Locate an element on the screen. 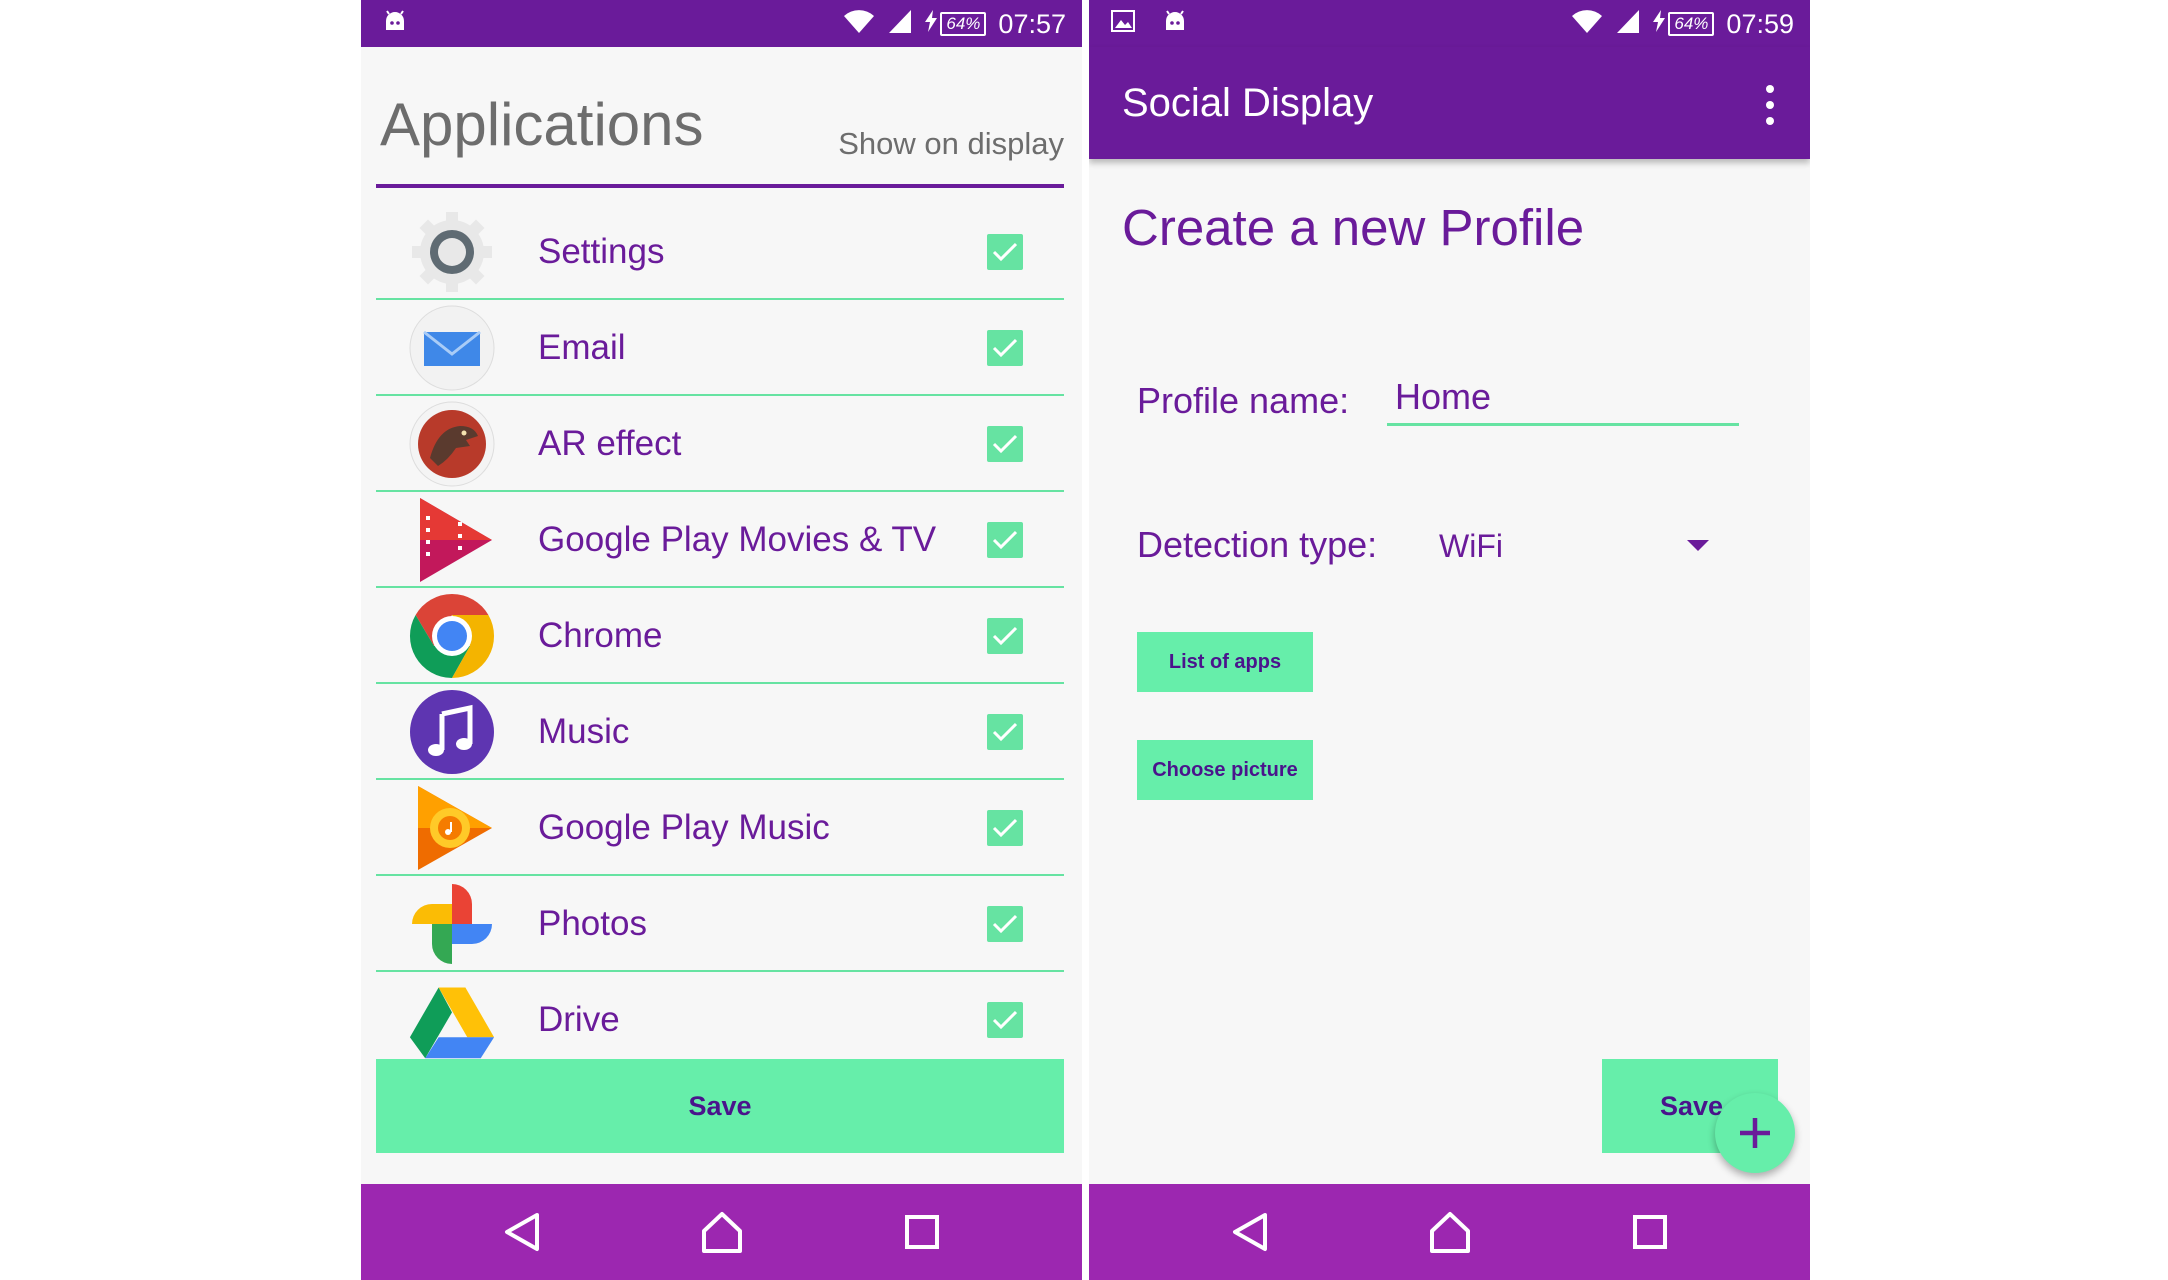 The image size is (2168, 1280). app-name: Photos is located at coordinates (592, 923).